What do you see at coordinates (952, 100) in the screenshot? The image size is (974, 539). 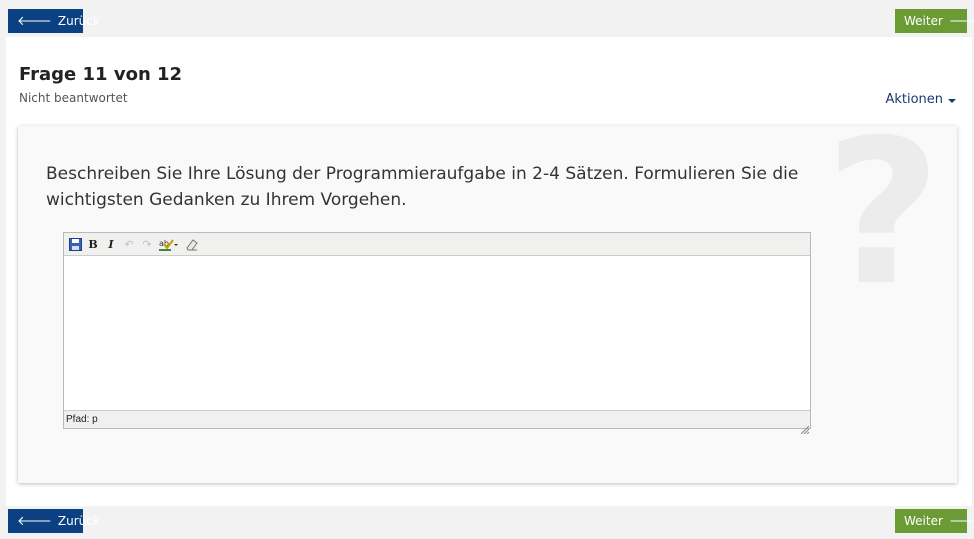 I see `caret-down-icon` at bounding box center [952, 100].